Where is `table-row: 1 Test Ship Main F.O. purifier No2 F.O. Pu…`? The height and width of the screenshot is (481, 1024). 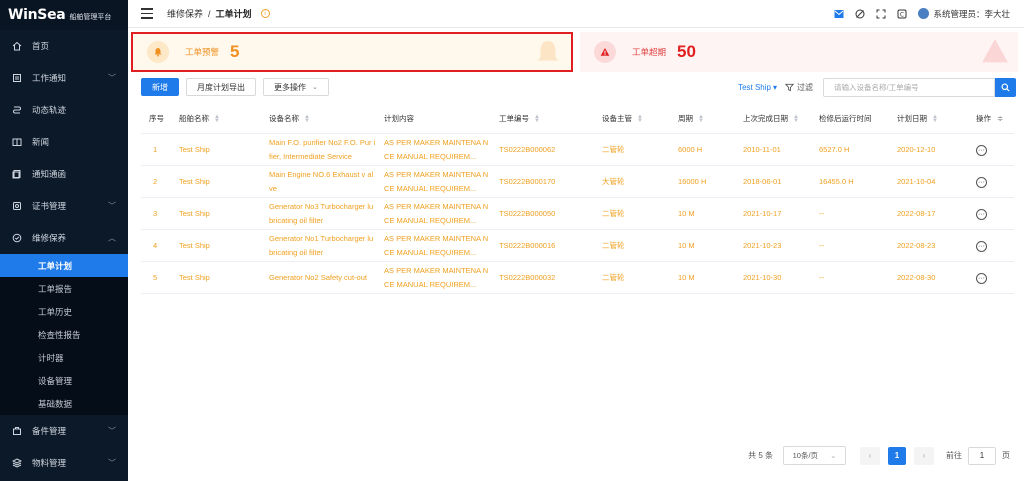
table-row: 1 Test Ship Main F.O. purifier No2 F.O. Pu… is located at coordinates (577, 150).